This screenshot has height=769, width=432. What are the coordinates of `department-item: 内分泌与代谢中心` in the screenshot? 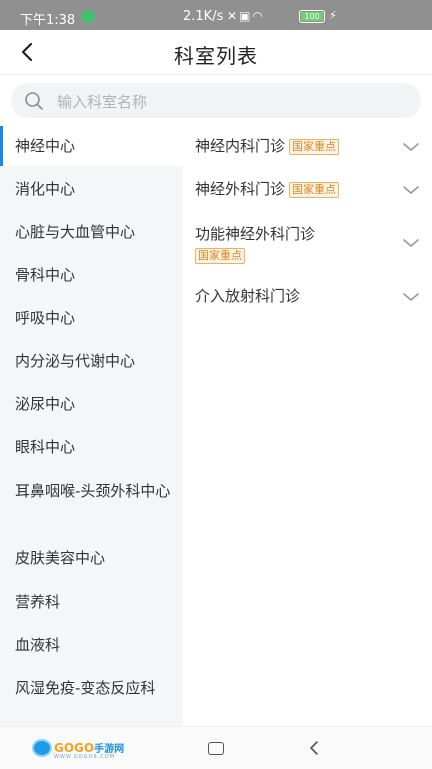 It's located at (91, 361).